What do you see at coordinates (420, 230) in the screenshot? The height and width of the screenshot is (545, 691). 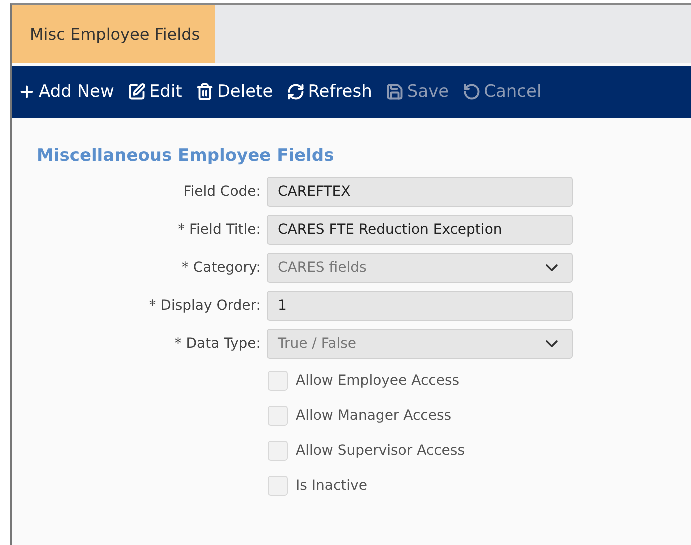 I see `input-field: CARES FTE Reduction Exception` at bounding box center [420, 230].